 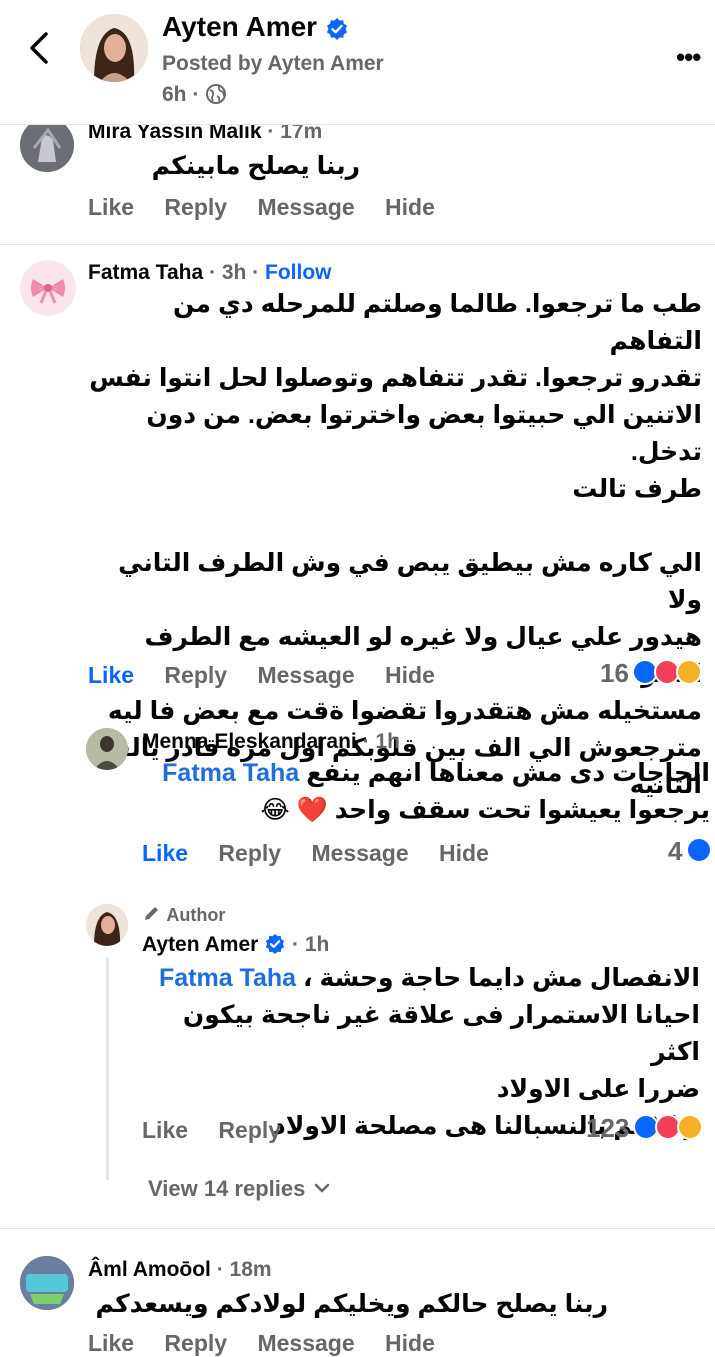 What do you see at coordinates (321, 1188) in the screenshot?
I see `chevron-down-icon` at bounding box center [321, 1188].